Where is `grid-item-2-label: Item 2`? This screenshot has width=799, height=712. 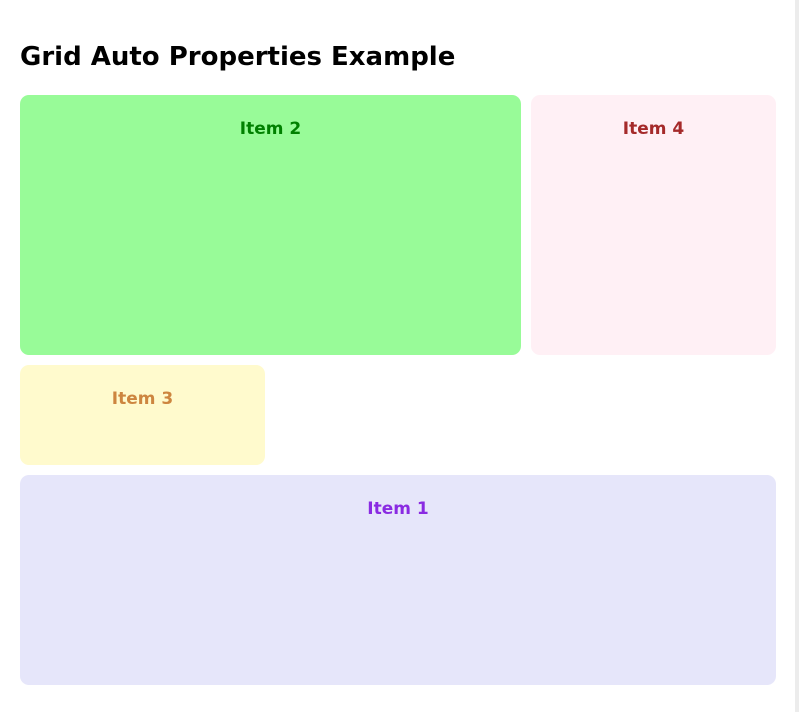
grid-item-2-label: Item 2 is located at coordinates (270, 129).